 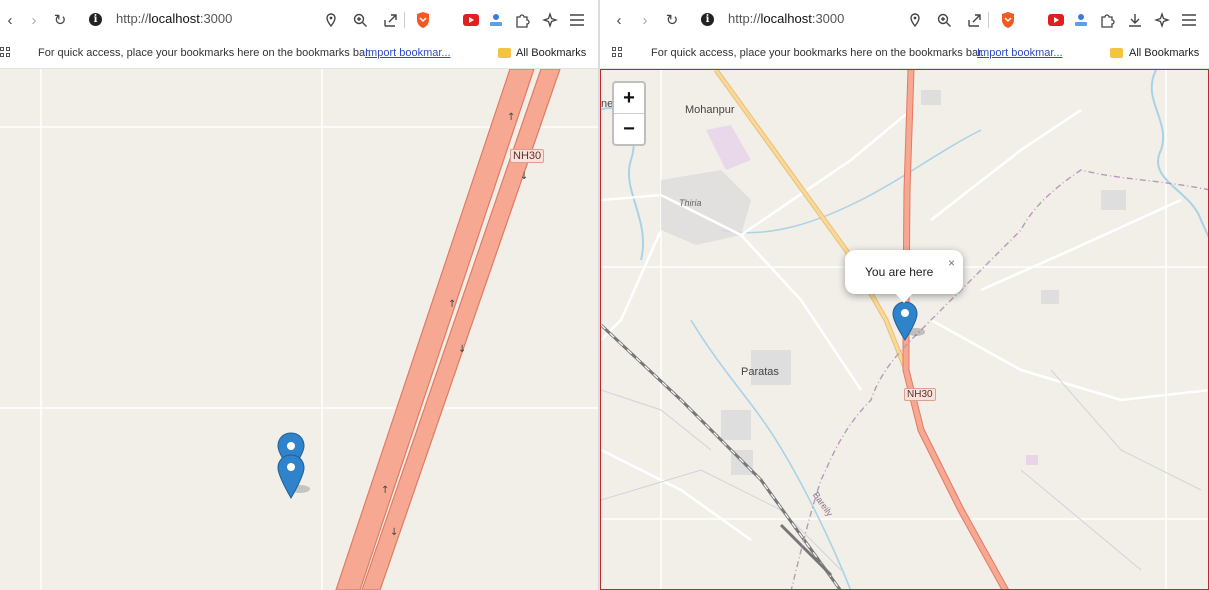 What do you see at coordinates (904, 298) in the screenshot?
I see `popup-tip` at bounding box center [904, 298].